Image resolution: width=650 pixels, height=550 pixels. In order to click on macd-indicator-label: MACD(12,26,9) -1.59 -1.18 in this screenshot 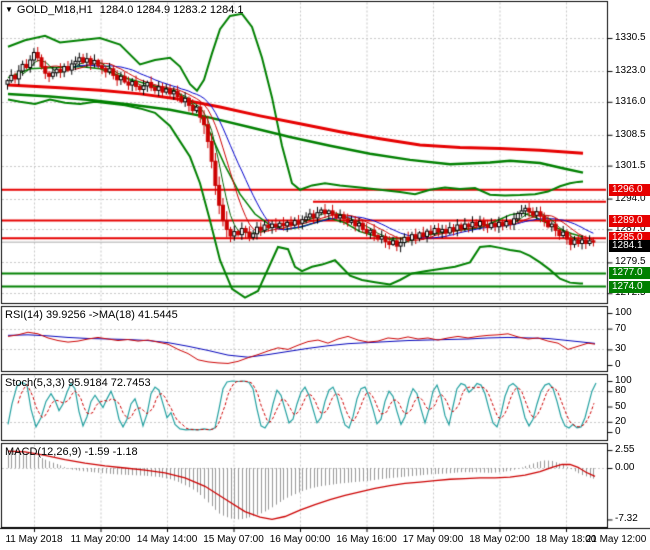, I will do `click(71, 452)`.